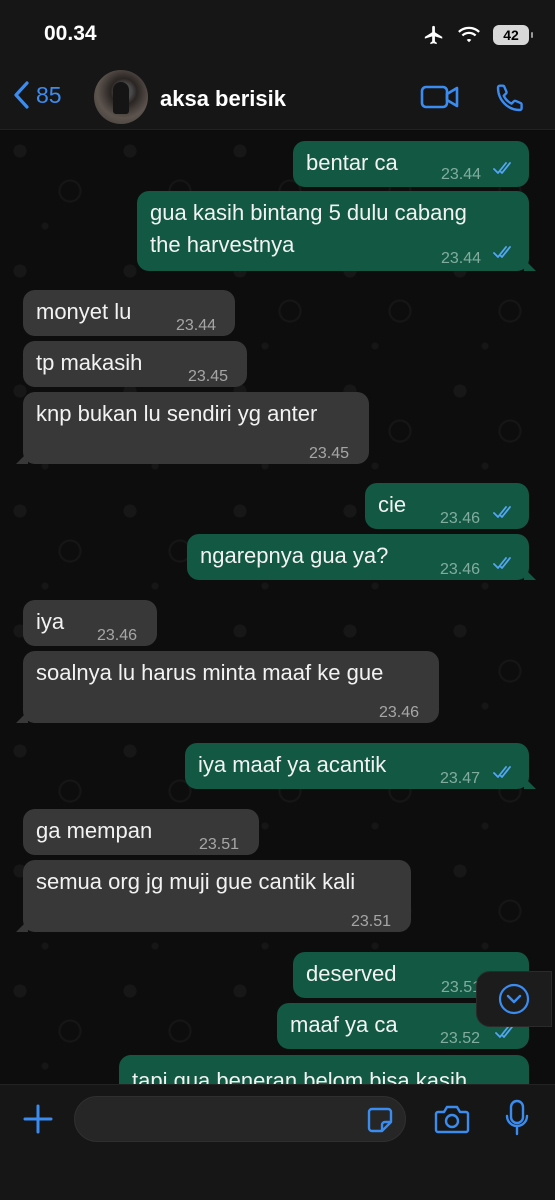  I want to click on message-bubble-incoming: soalnya lu harus minta maaf ke gue 23.46, so click(227, 687).